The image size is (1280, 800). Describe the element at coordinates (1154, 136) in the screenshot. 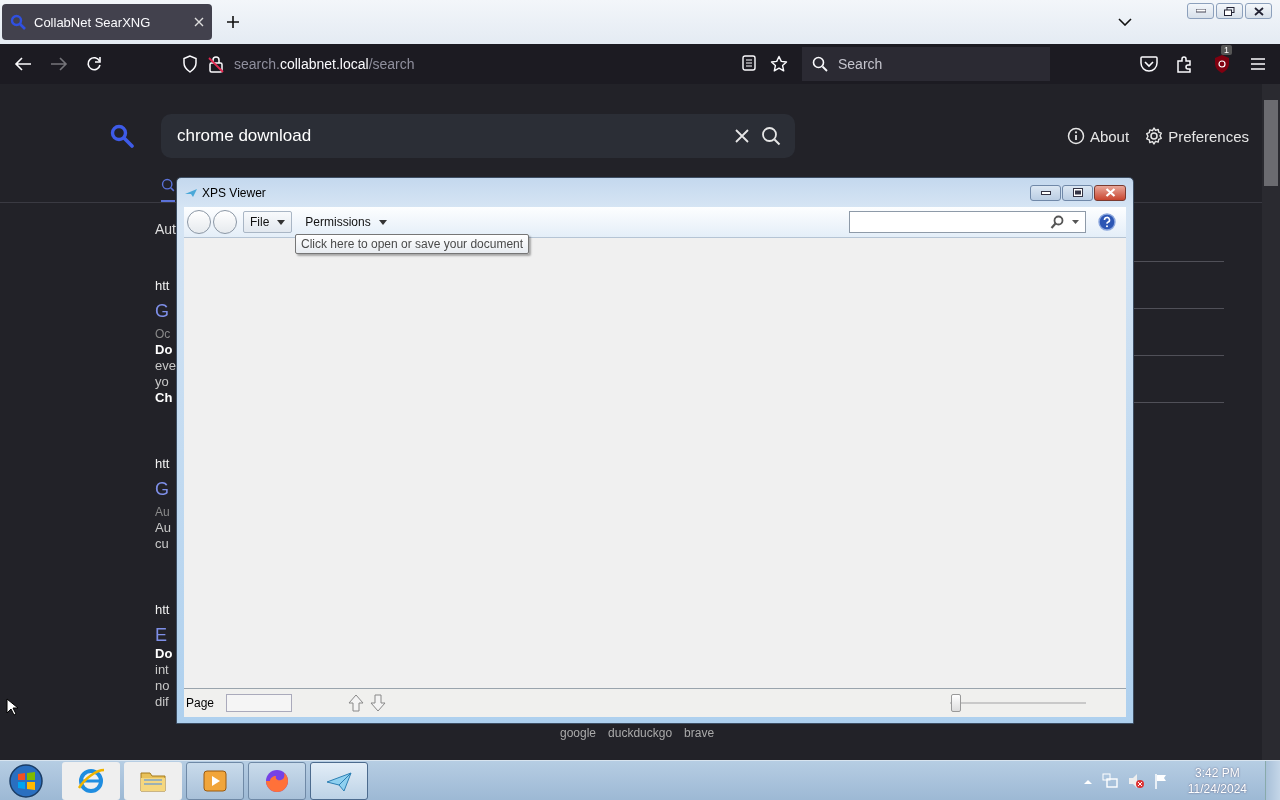

I see `settings-icon` at that location.